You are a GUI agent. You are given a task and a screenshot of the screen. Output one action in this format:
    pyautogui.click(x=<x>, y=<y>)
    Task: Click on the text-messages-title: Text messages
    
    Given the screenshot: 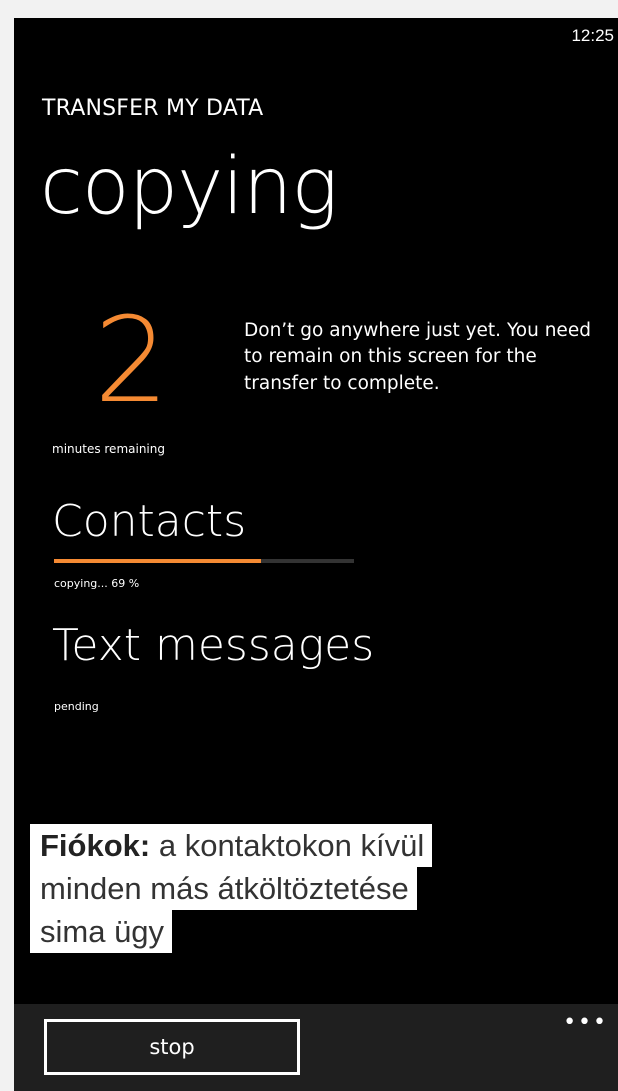 What is the action you would take?
    pyautogui.click(x=213, y=645)
    